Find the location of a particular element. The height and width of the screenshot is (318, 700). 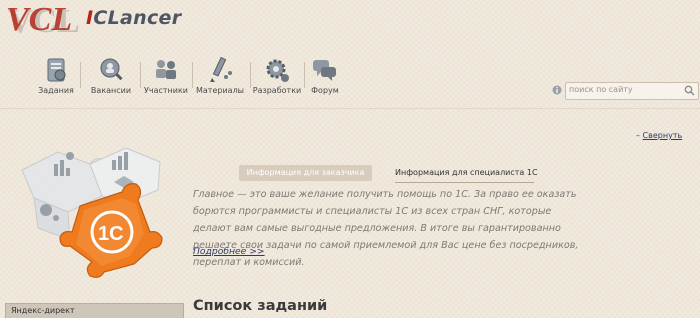

info-icon is located at coordinates (557, 90).